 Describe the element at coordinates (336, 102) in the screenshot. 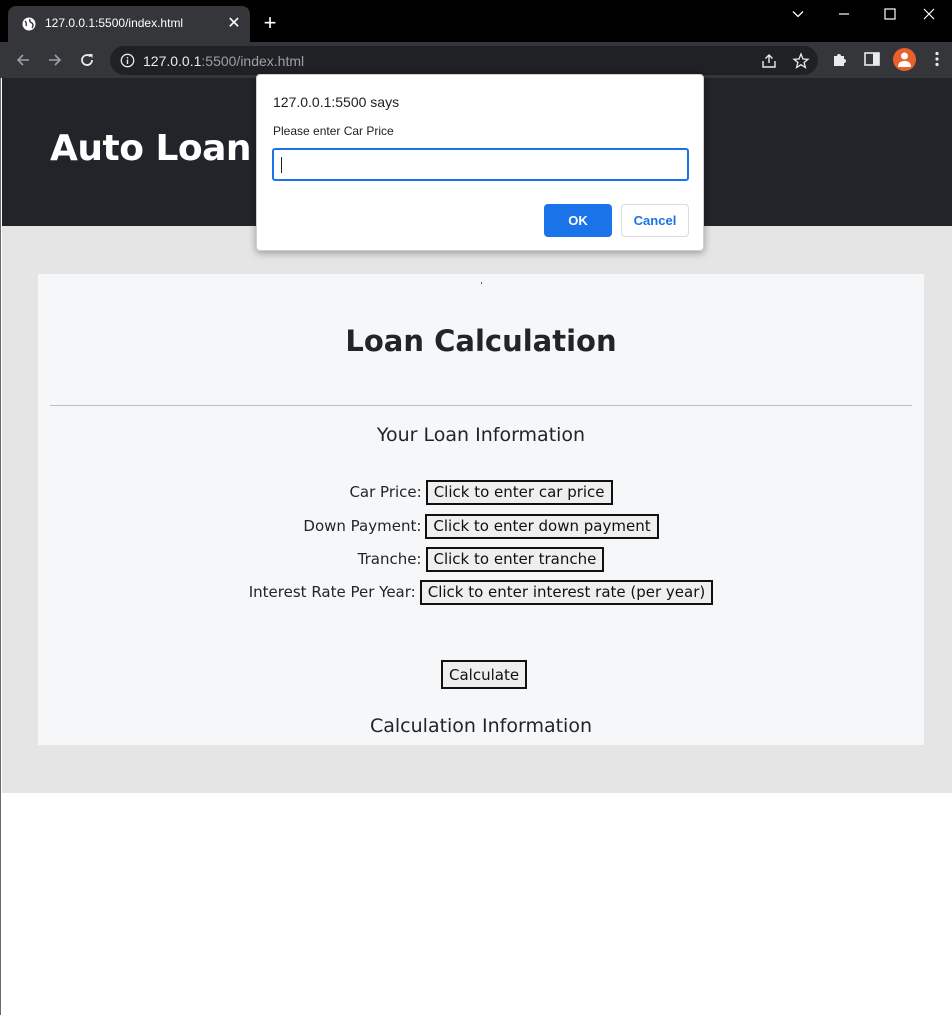

I see `dialog-origin: 127.0.0.1:5500 says` at that location.